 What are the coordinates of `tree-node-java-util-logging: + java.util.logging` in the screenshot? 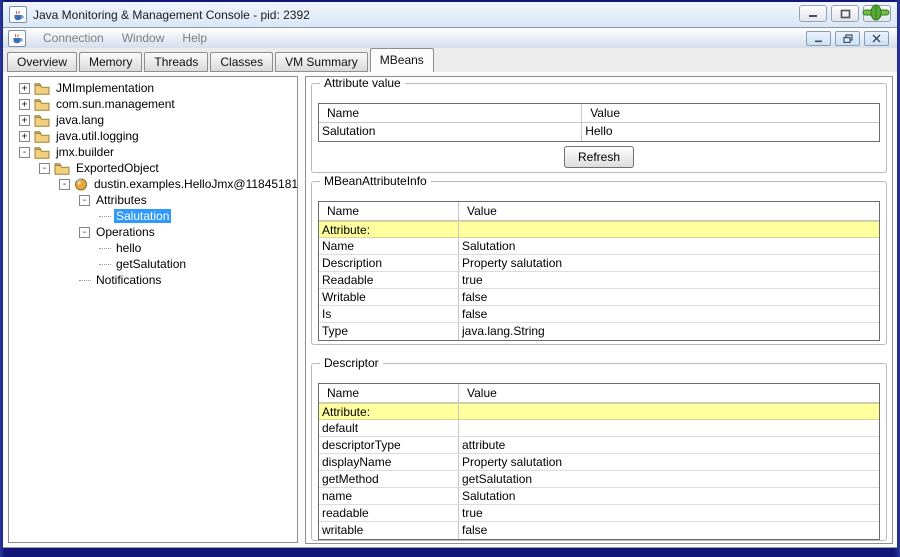 It's located at (153, 136).